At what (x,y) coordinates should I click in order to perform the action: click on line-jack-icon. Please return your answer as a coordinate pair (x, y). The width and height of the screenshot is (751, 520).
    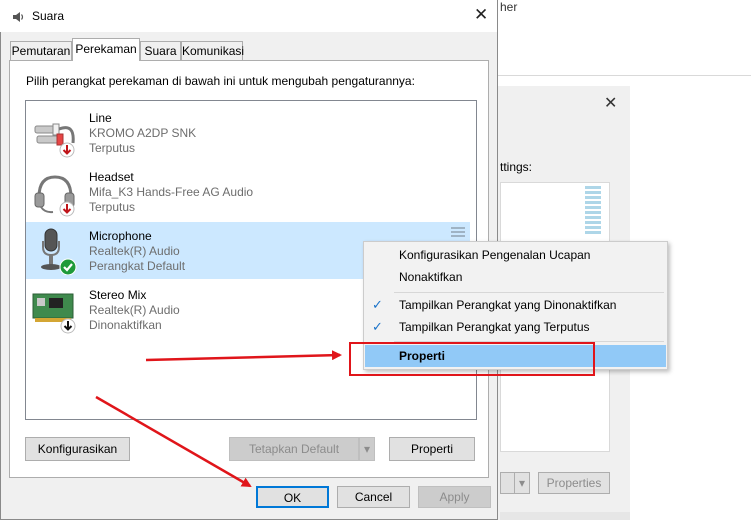
    Looking at the image, I should click on (54, 140).